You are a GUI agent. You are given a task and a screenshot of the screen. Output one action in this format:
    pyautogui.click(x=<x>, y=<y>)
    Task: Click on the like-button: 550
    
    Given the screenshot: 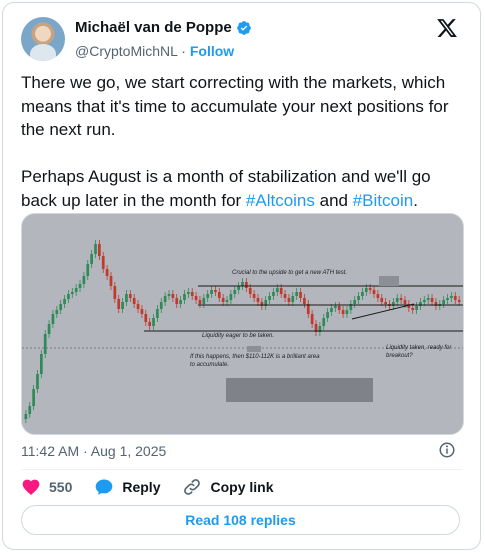 What is the action you would take?
    pyautogui.click(x=46, y=487)
    